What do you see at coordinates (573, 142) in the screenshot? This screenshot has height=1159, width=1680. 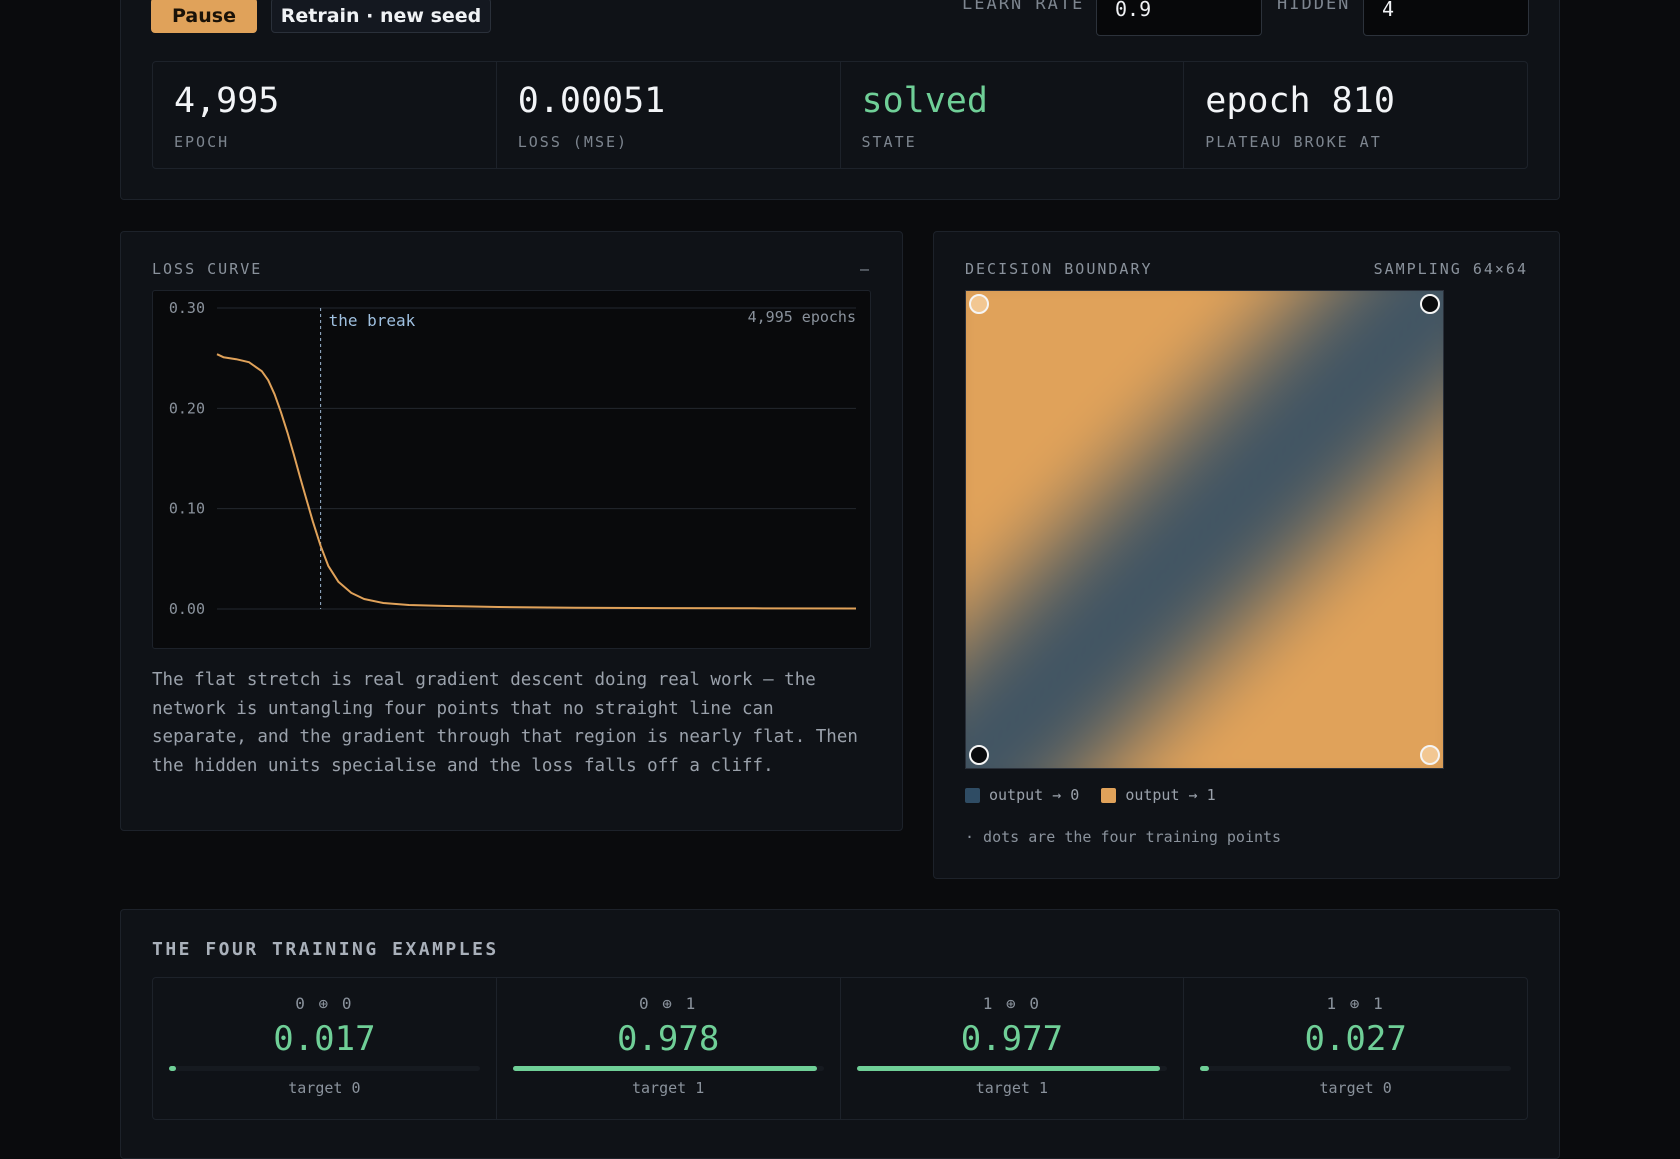 I see `stat-label: LOSS (MSE)` at bounding box center [573, 142].